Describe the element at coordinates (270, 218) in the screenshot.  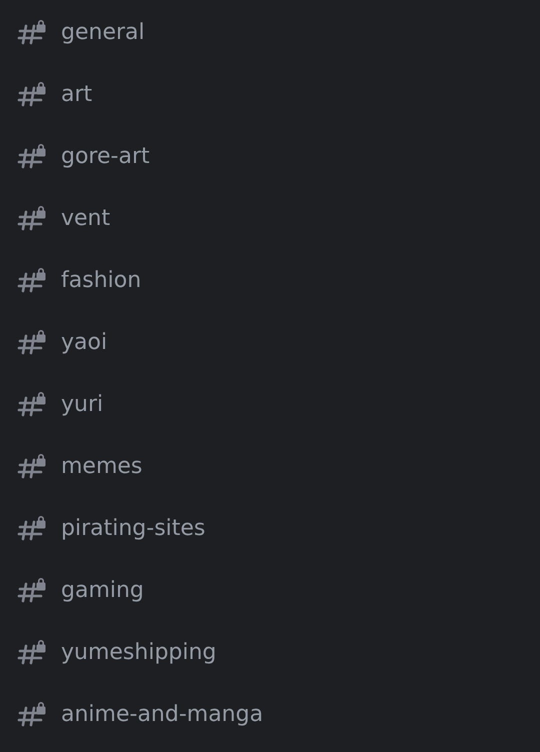
I see `channel-item: vent` at that location.